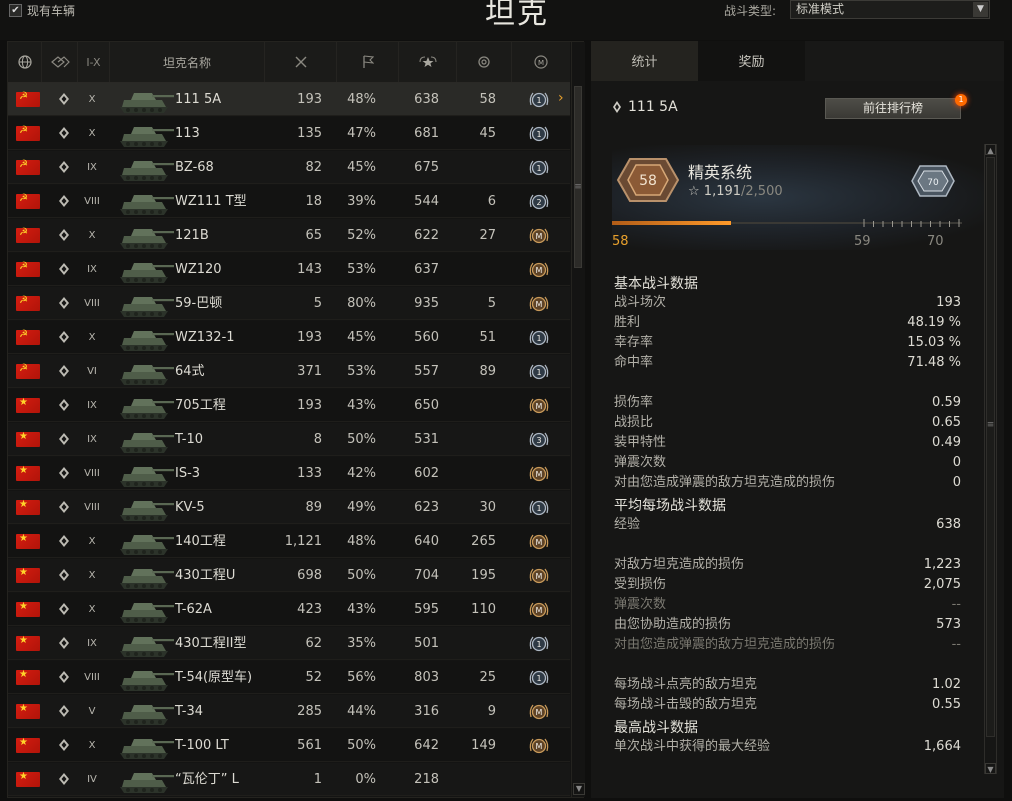  I want to click on winrate-value: 35%, so click(361, 643).